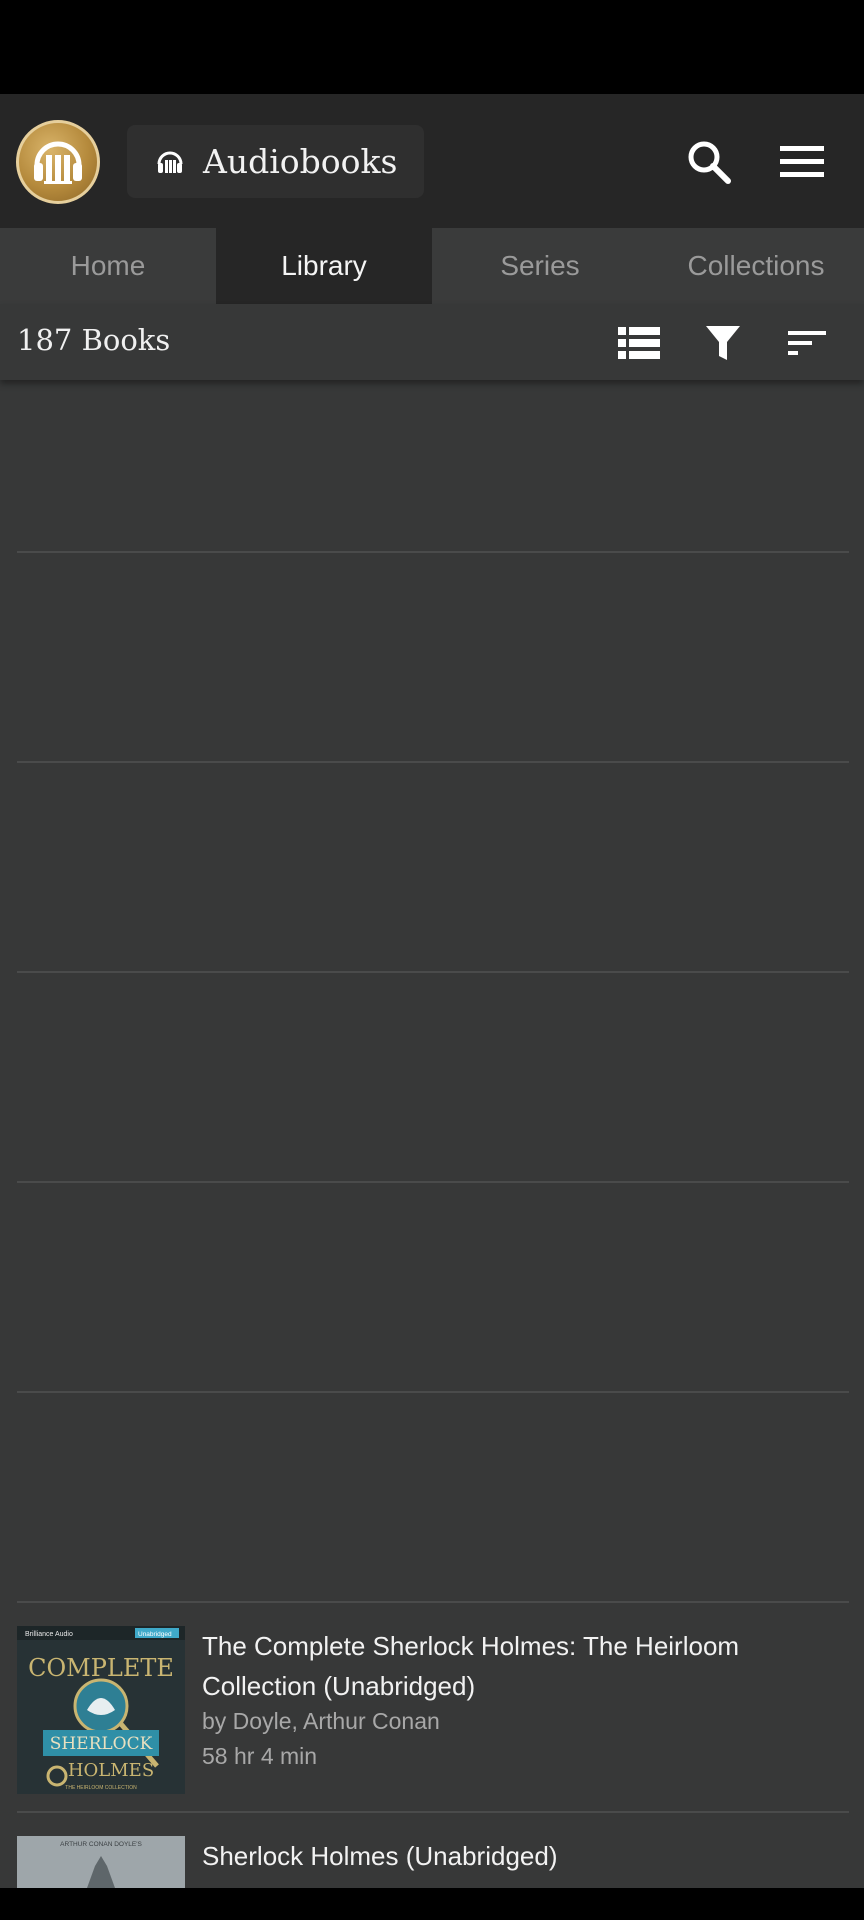 The width and height of the screenshot is (864, 1920). What do you see at coordinates (324, 266) in the screenshot?
I see `tab-library: Library` at bounding box center [324, 266].